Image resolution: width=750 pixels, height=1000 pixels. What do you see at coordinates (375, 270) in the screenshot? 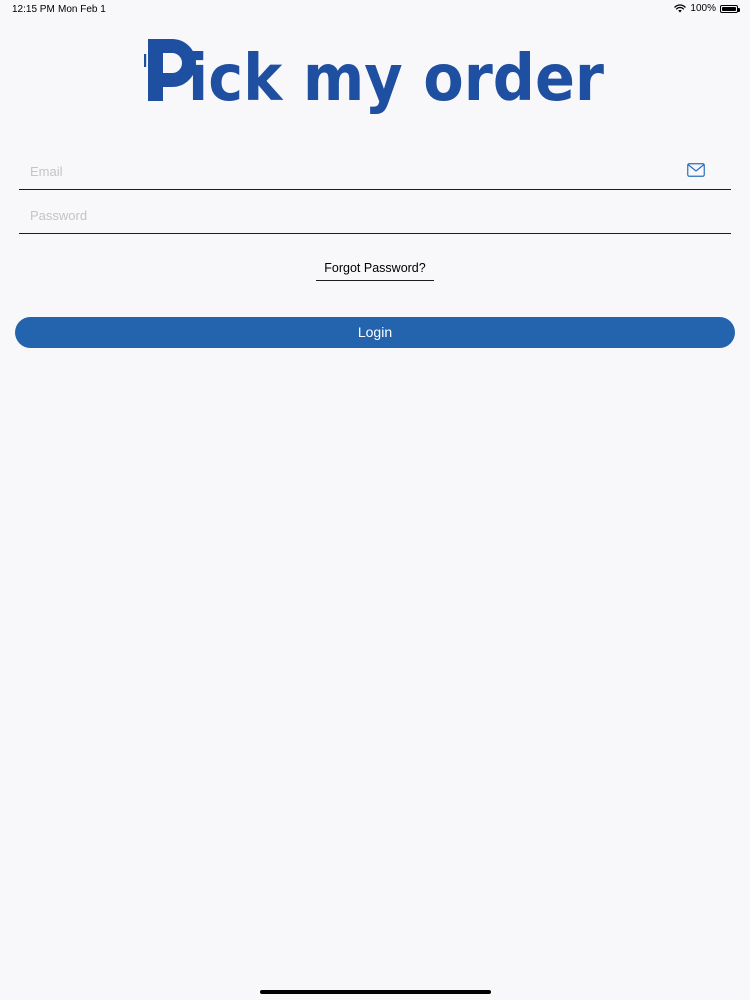
I see `forgot-password-link: Forgot Password?` at bounding box center [375, 270].